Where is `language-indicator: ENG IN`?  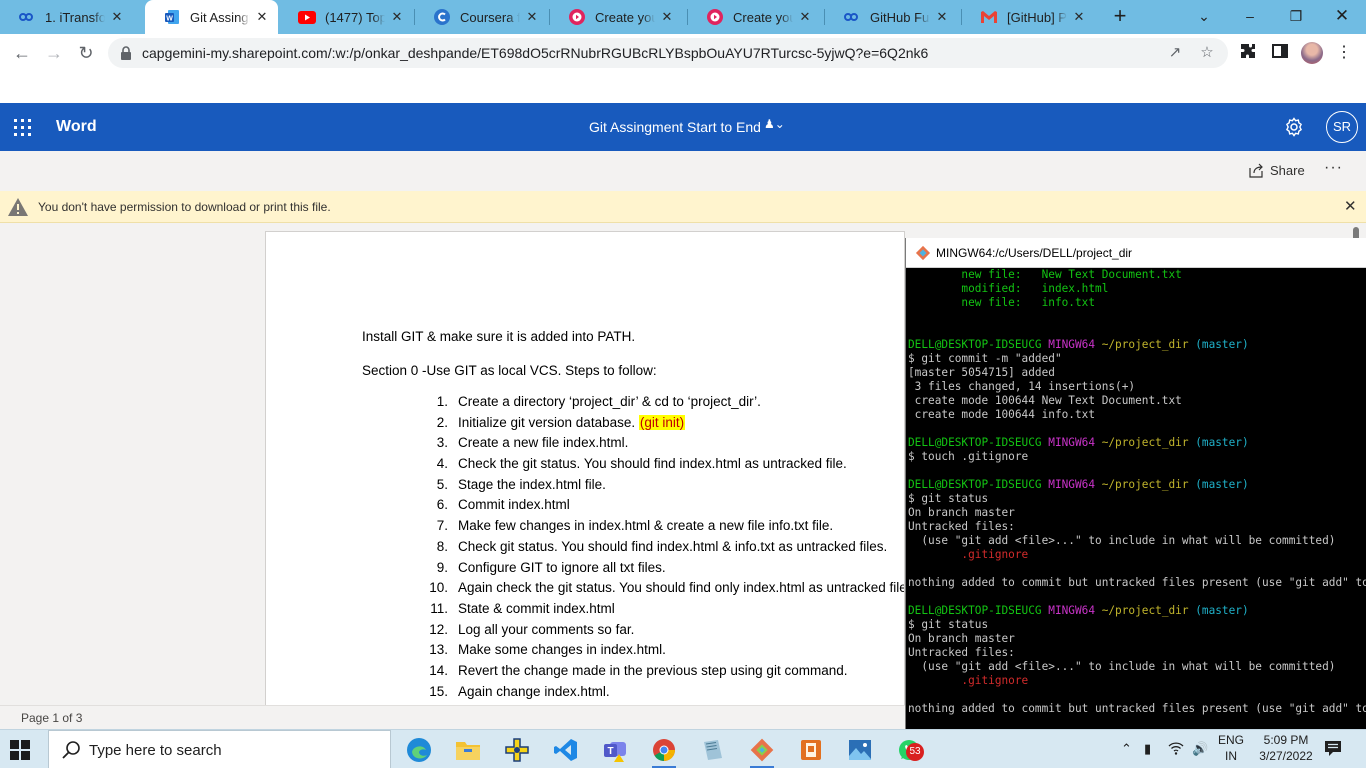
language-indicator: ENG IN is located at coordinates (1231, 748).